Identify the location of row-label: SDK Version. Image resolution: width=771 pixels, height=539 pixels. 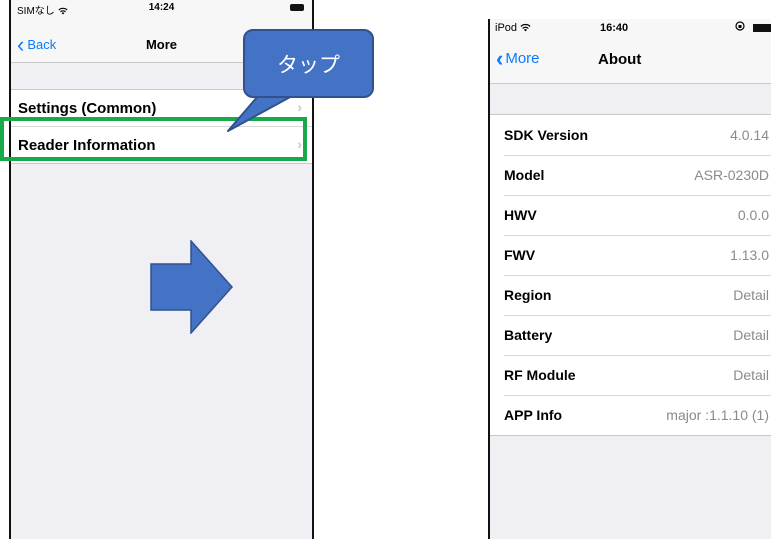
(546, 135).